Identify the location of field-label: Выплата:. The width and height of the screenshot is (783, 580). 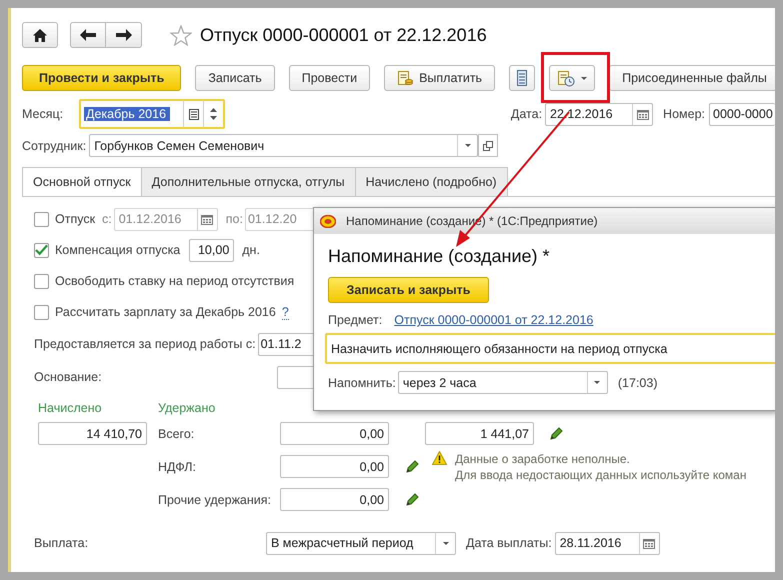
(62, 543).